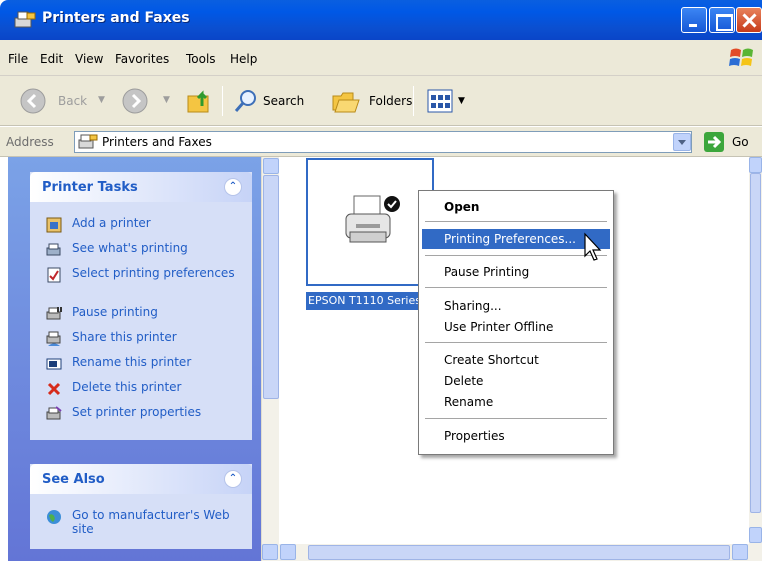 The height and width of the screenshot is (561, 762). What do you see at coordinates (33, 101) in the screenshot?
I see `back-arrow-icon` at bounding box center [33, 101].